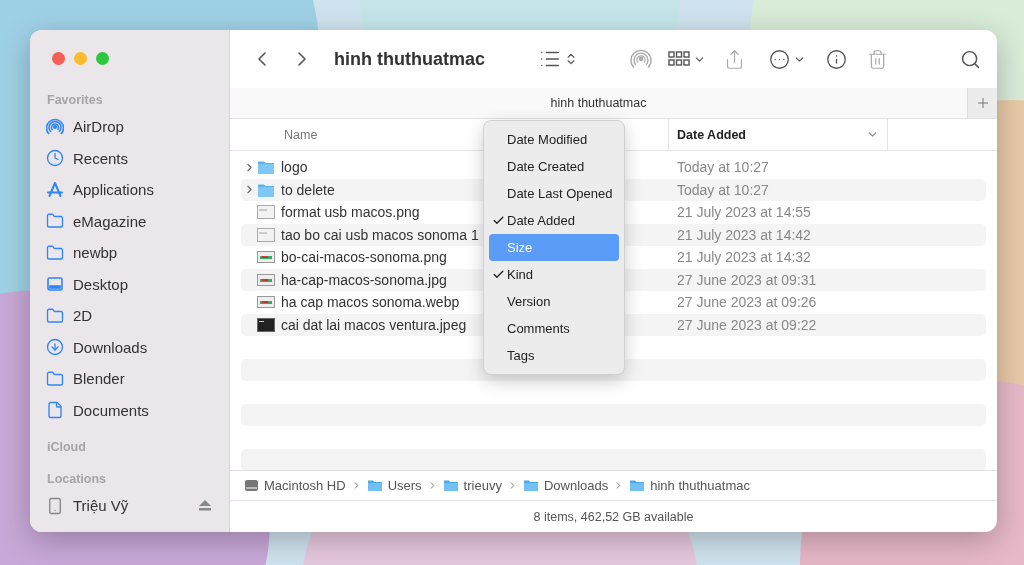  I want to click on path-item: Macintosh HD, so click(295, 485).